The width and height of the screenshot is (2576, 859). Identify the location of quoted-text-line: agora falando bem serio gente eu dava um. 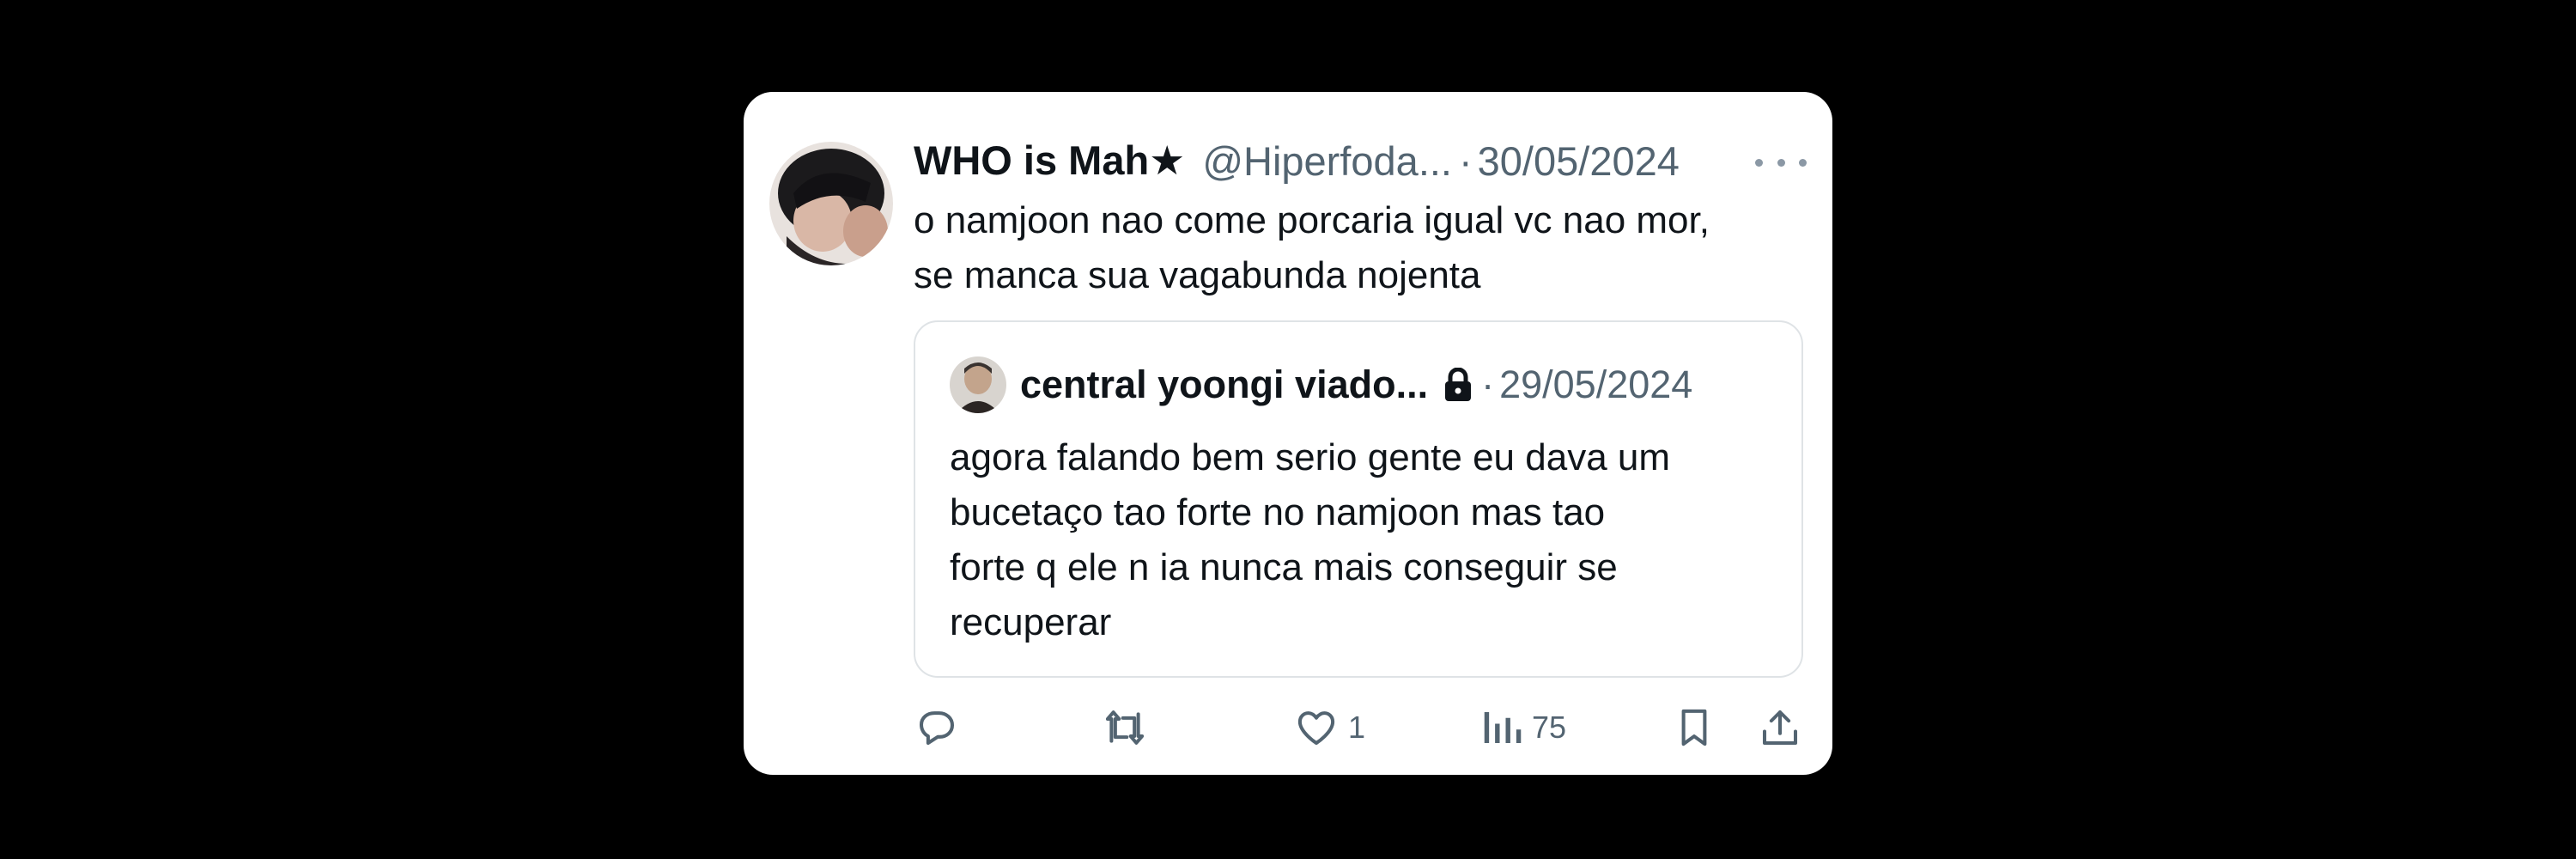
(1310, 457).